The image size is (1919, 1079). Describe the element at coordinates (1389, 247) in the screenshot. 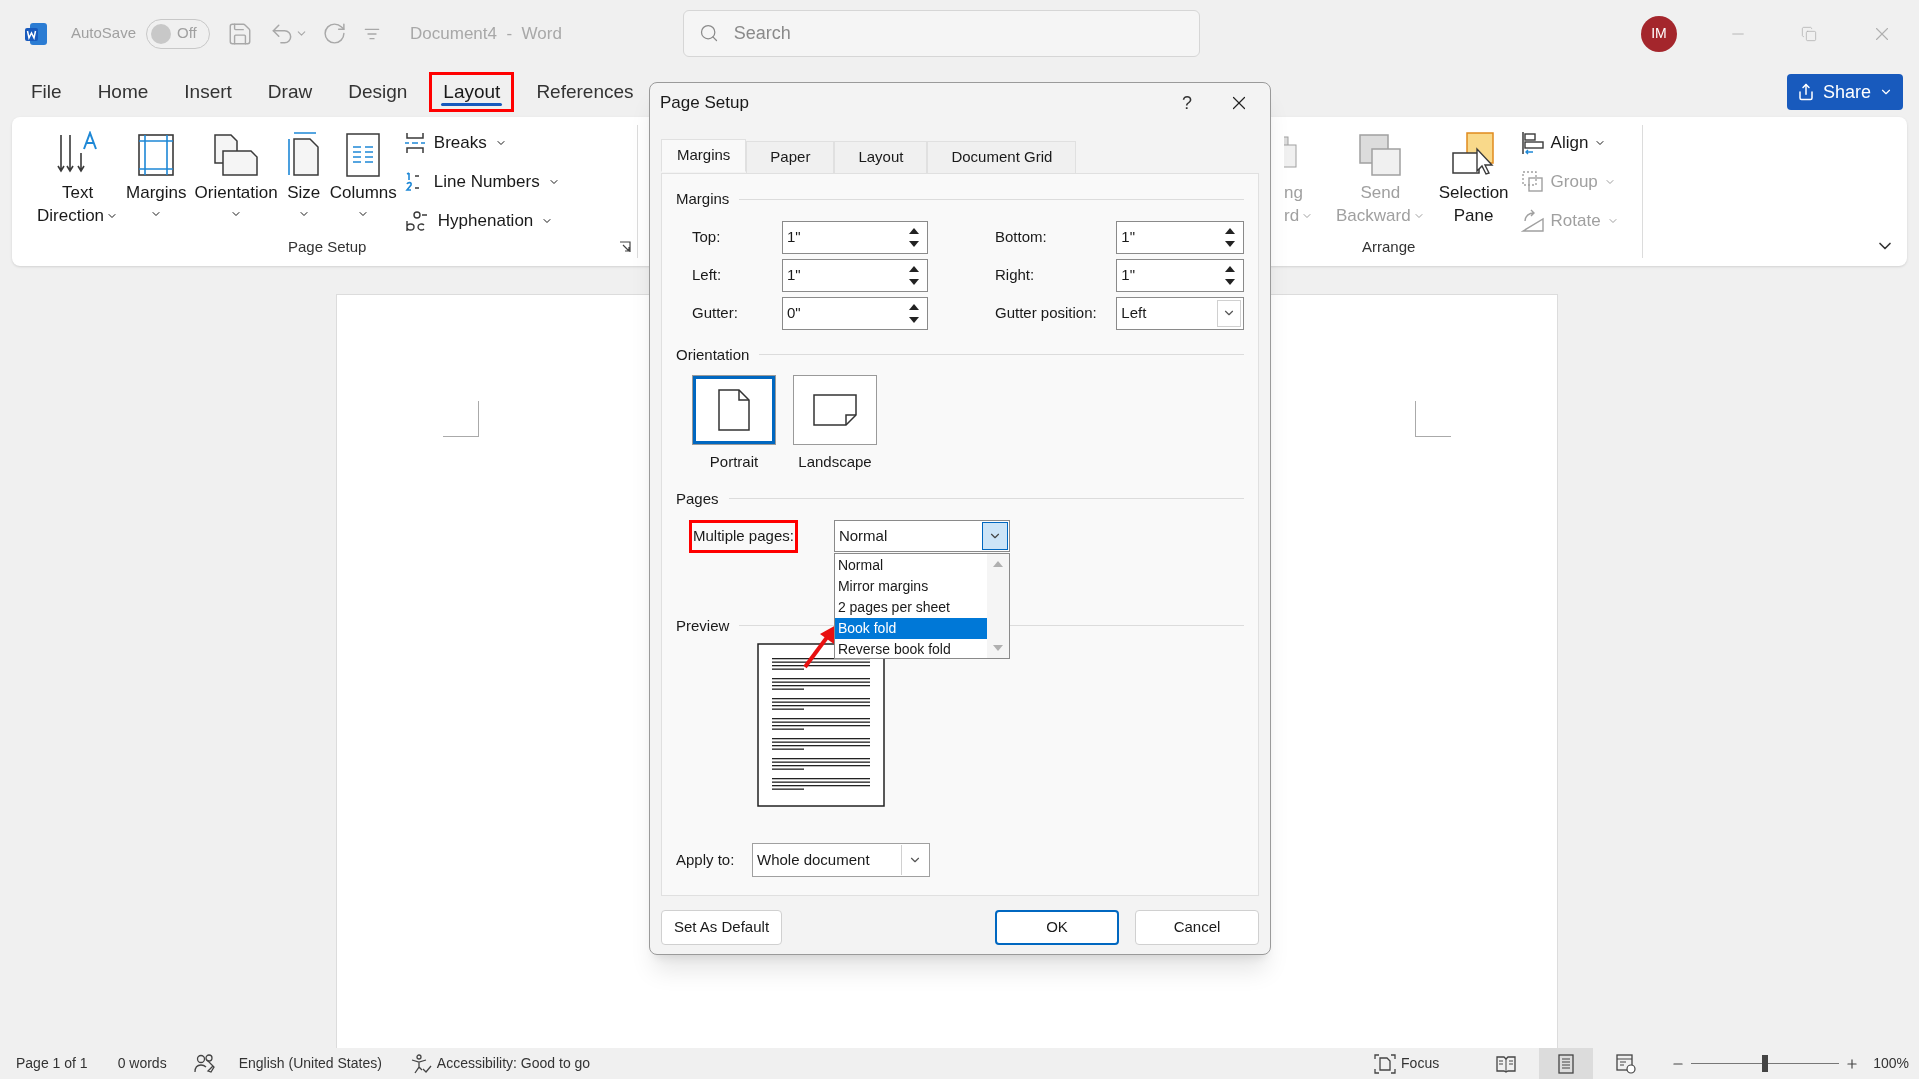

I see `group-label: Arrange` at that location.